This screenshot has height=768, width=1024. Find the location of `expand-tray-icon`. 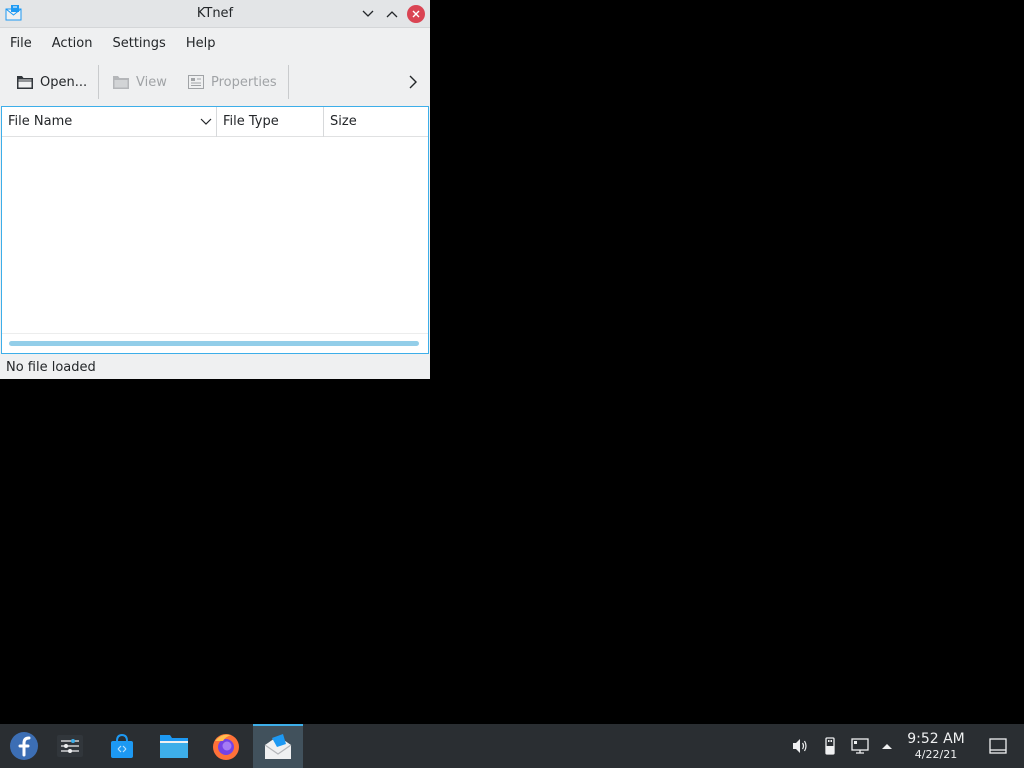

expand-tray-icon is located at coordinates (887, 746).